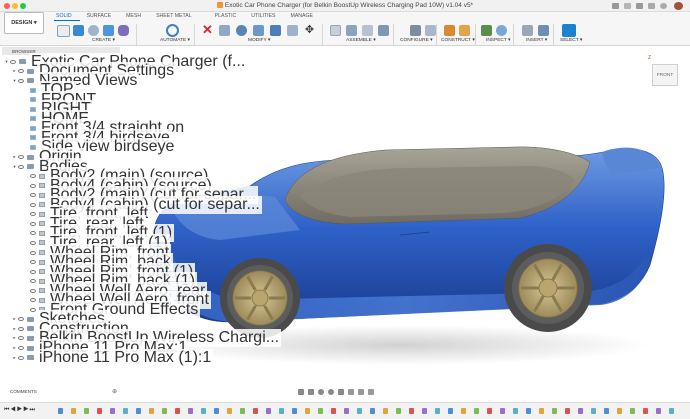  What do you see at coordinates (464, 30) in the screenshot?
I see `axis-icon` at bounding box center [464, 30].